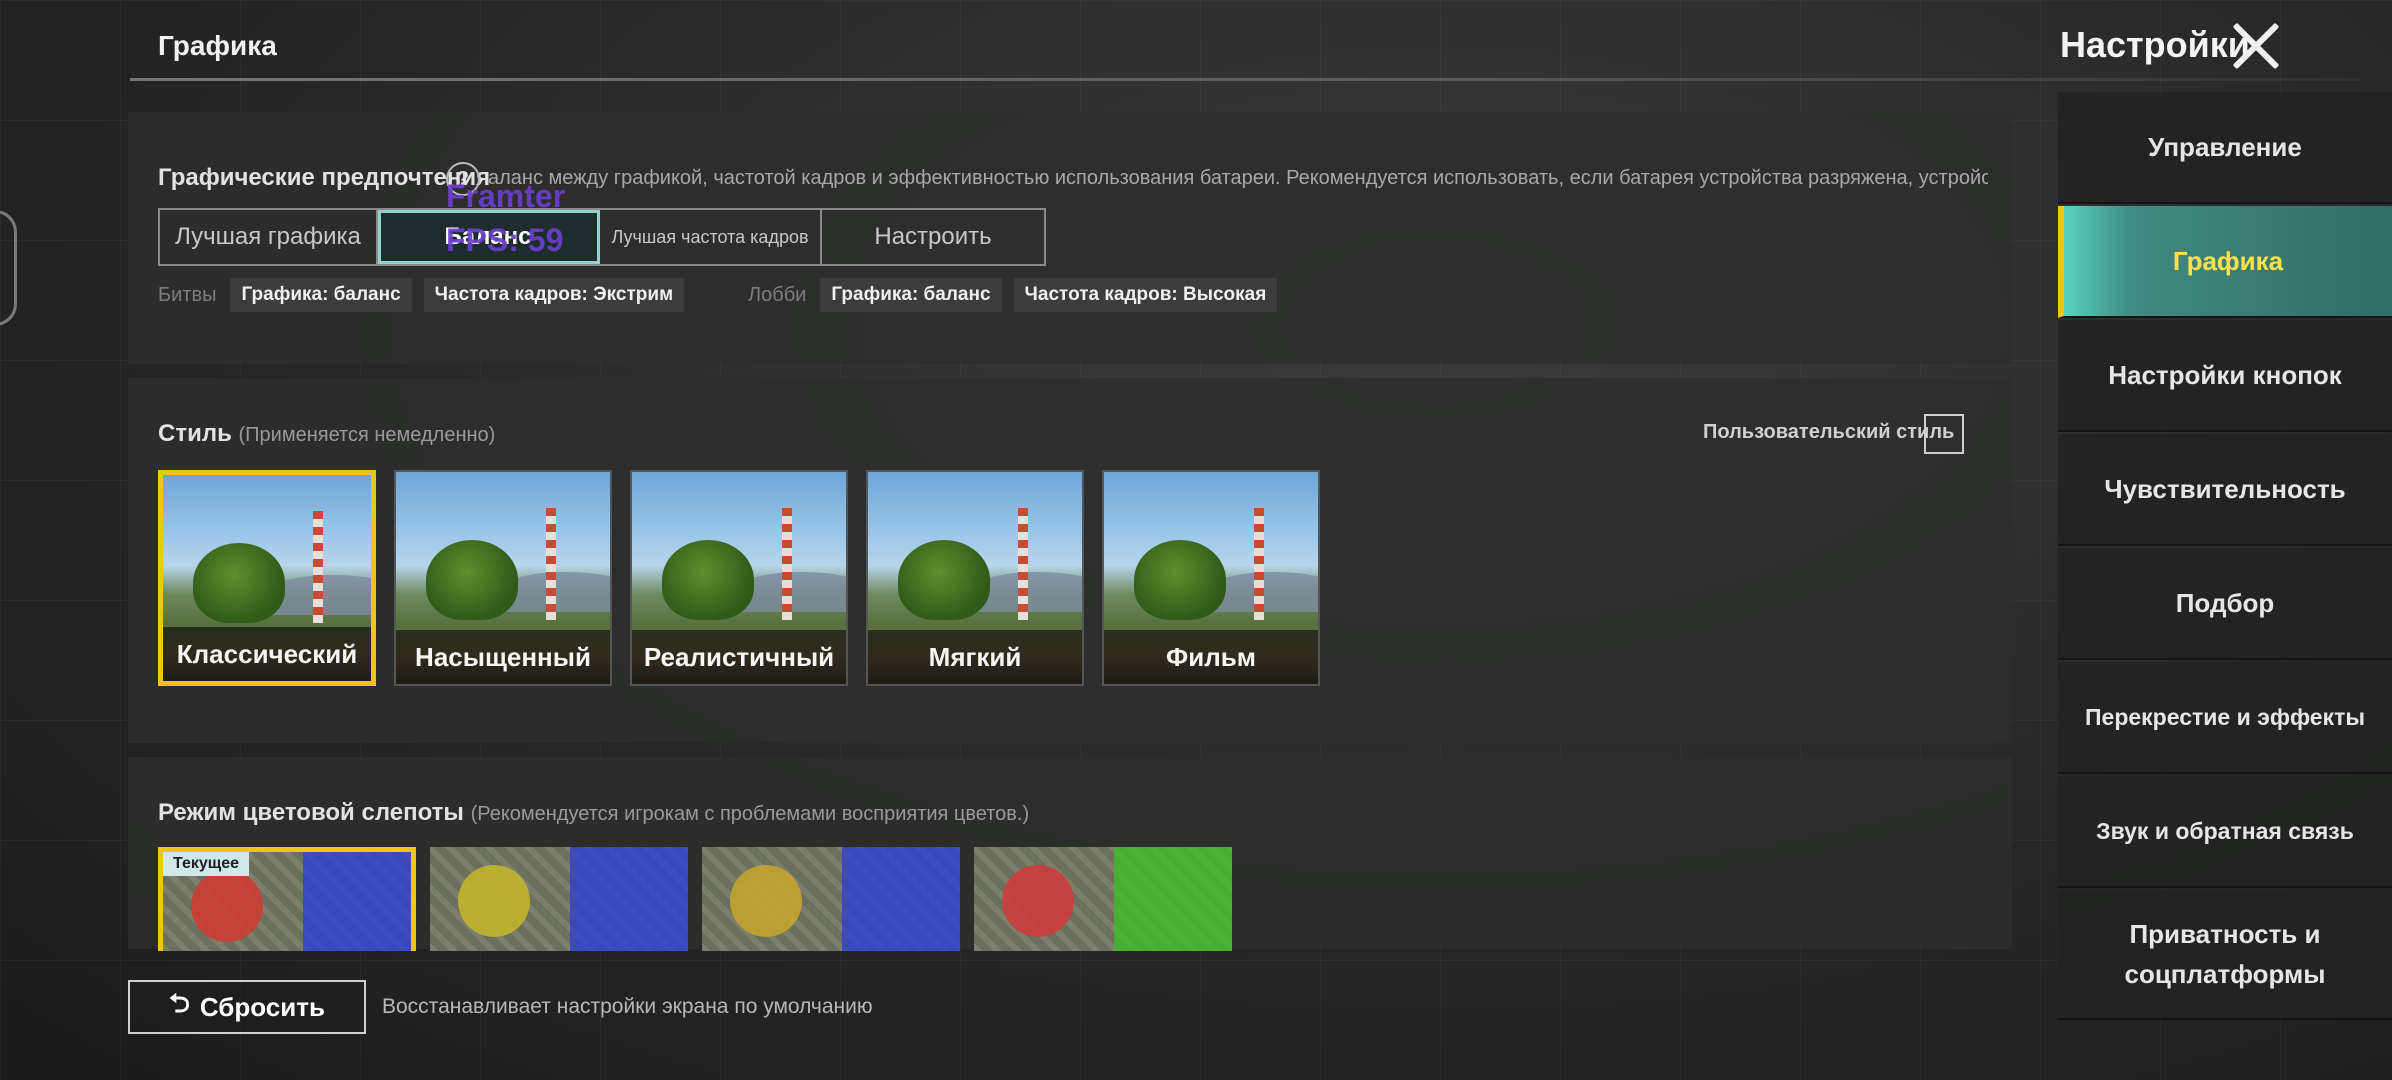 Image resolution: width=2392 pixels, height=1080 pixels. What do you see at coordinates (262, 1006) in the screenshot?
I see `reset-label: Сбросить` at bounding box center [262, 1006].